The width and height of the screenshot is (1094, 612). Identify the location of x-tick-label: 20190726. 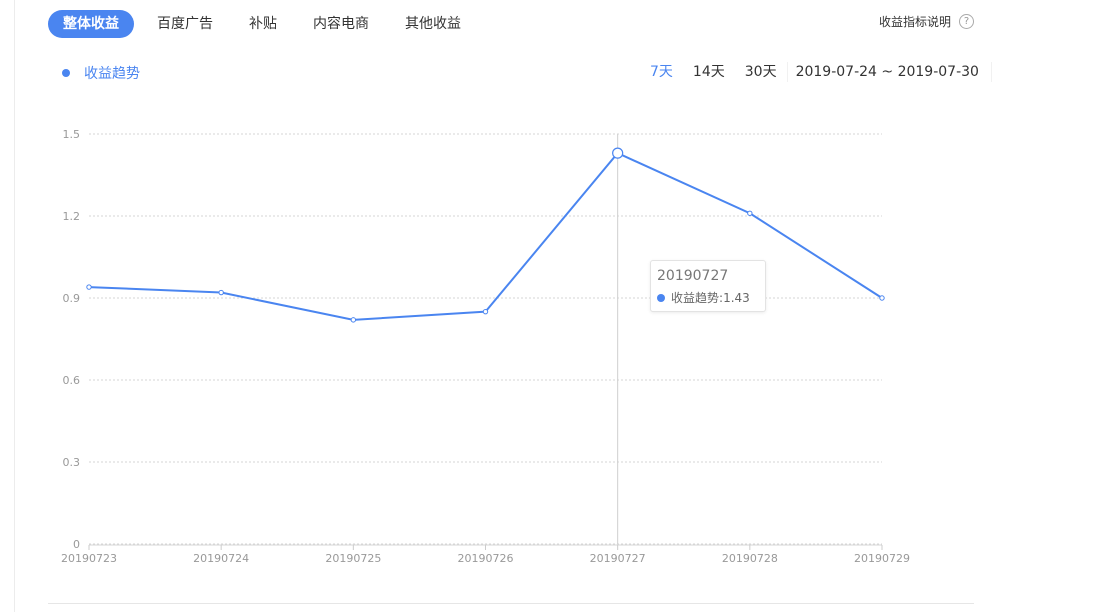
(486, 558).